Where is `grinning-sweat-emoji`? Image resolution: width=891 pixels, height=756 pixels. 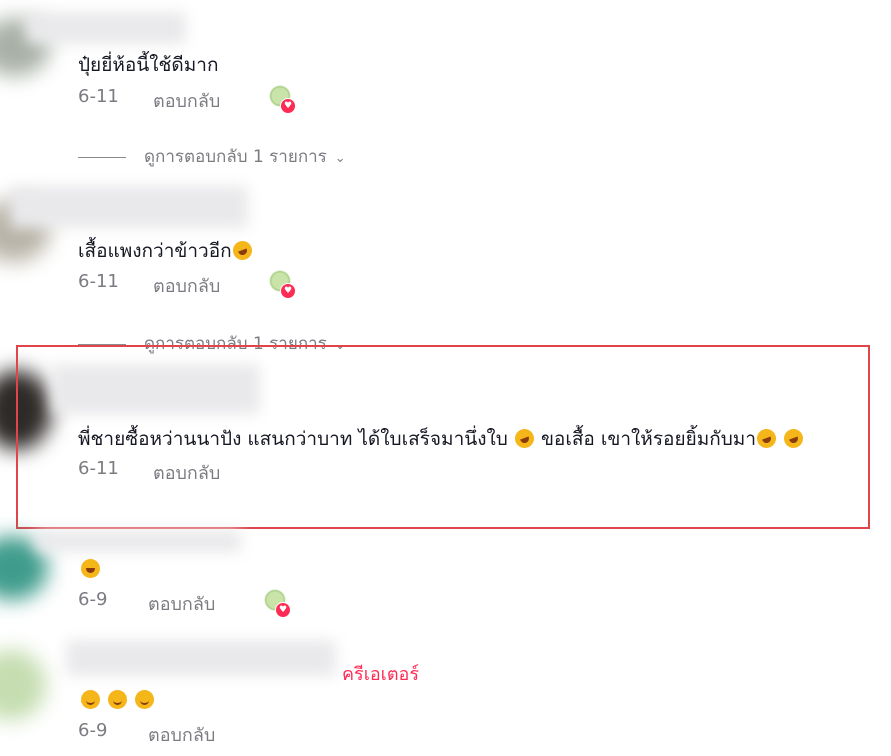
grinning-sweat-emoji is located at coordinates (90, 568).